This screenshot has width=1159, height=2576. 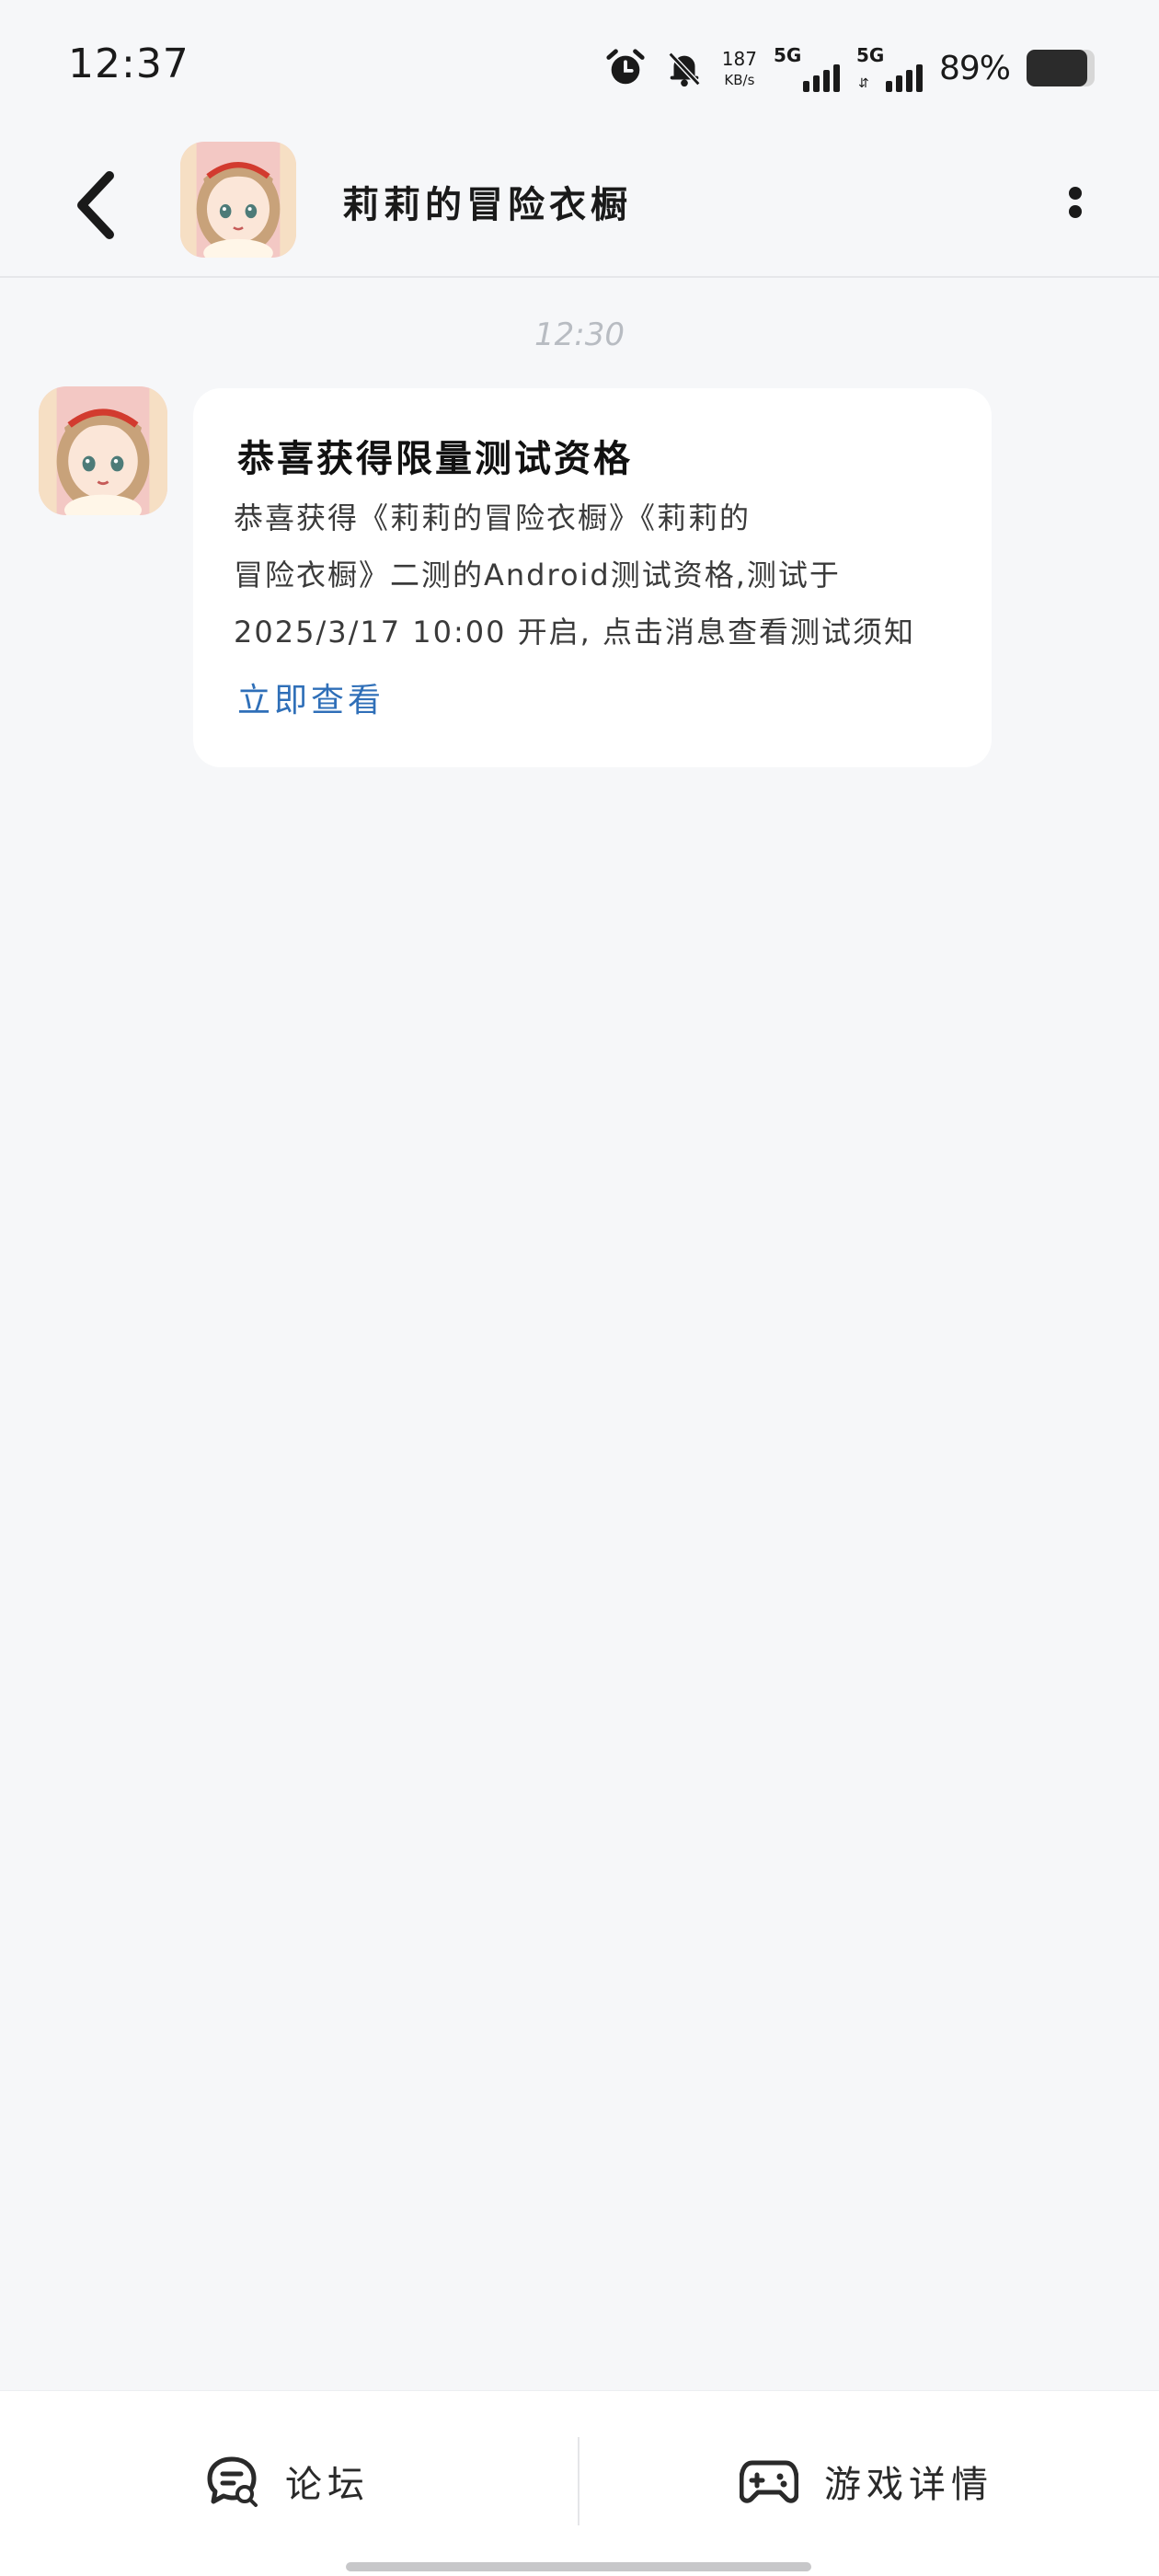 What do you see at coordinates (739, 58) in the screenshot?
I see `network-speed-value: 187` at bounding box center [739, 58].